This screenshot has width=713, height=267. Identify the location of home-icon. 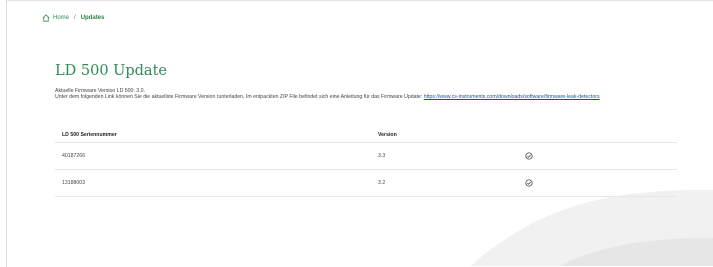
(46, 18).